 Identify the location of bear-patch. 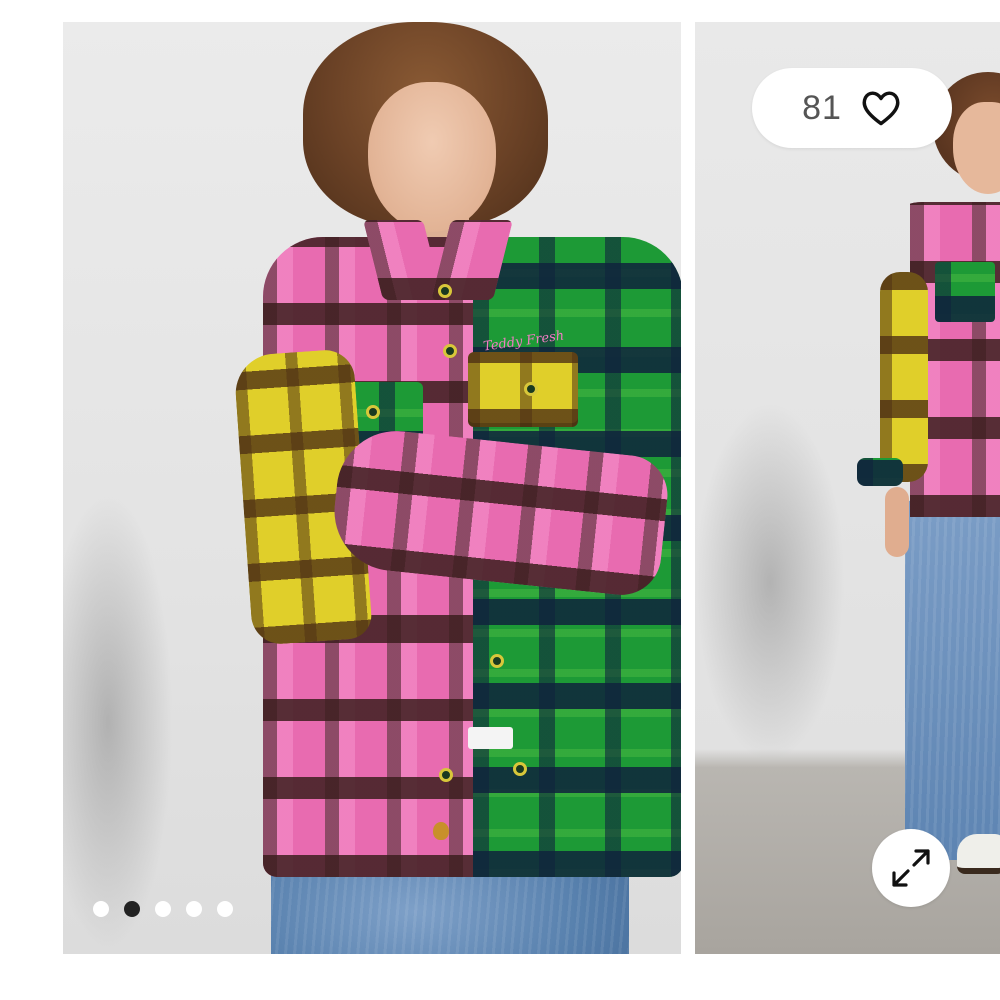
(441, 831).